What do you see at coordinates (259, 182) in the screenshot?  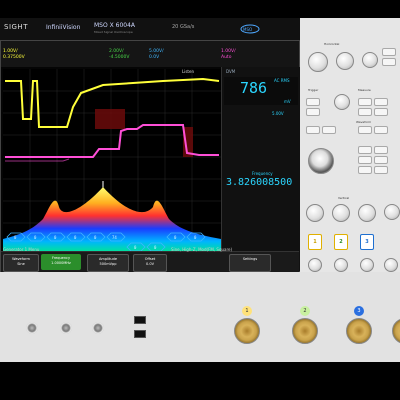 I see `frequency-value: 3.826008500` at bounding box center [259, 182].